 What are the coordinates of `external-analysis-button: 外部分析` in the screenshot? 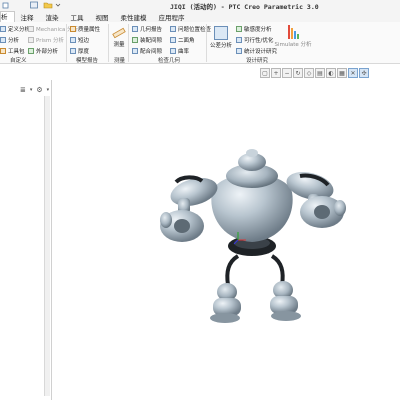 It's located at (43, 51).